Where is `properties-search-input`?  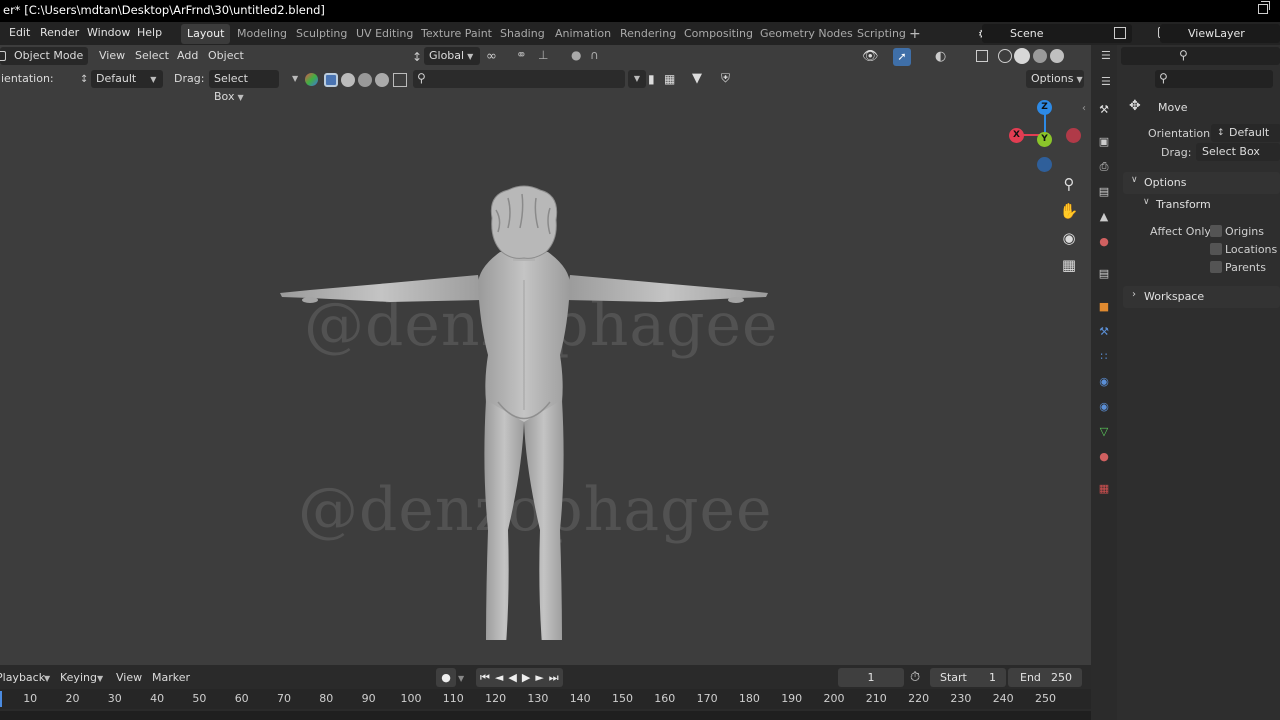
properties-search-input is located at coordinates (1200, 56).